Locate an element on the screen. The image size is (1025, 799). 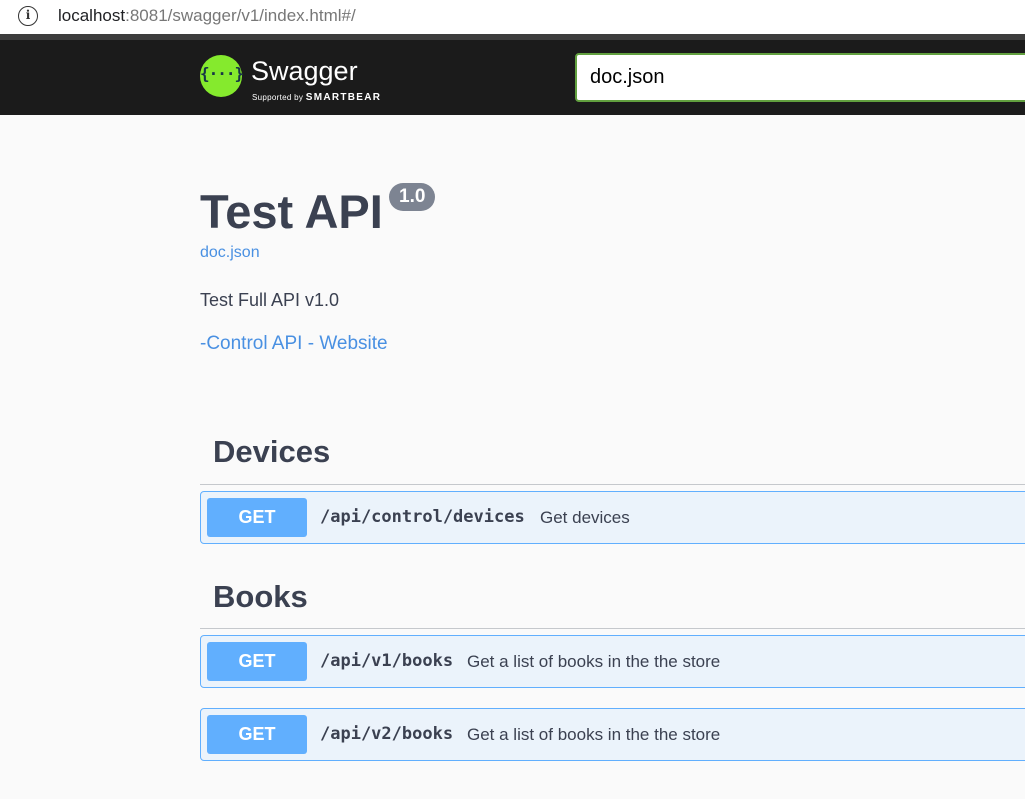
operation-get-devices: GET /api/control/devices Get devices is located at coordinates (612, 517).